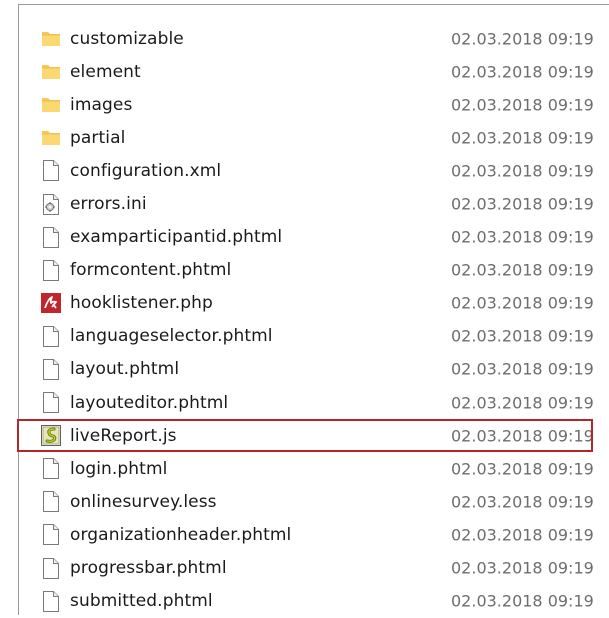 The width and height of the screenshot is (609, 618). Describe the element at coordinates (314, 237) in the screenshot. I see `file-row: examparticipantid.phtml 02.03.2018 09:19` at that location.